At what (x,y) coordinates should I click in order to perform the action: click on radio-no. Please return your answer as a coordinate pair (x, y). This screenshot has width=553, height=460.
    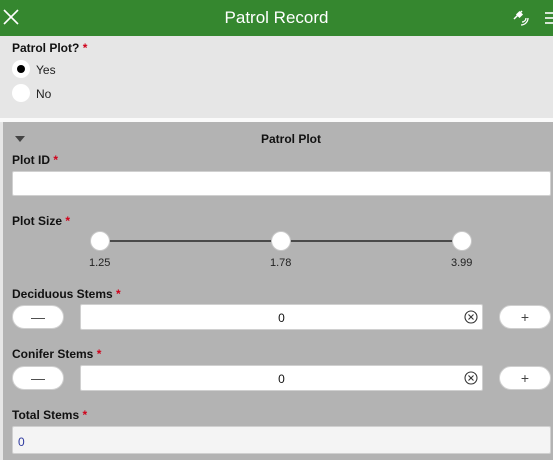
    Looking at the image, I should click on (21, 93).